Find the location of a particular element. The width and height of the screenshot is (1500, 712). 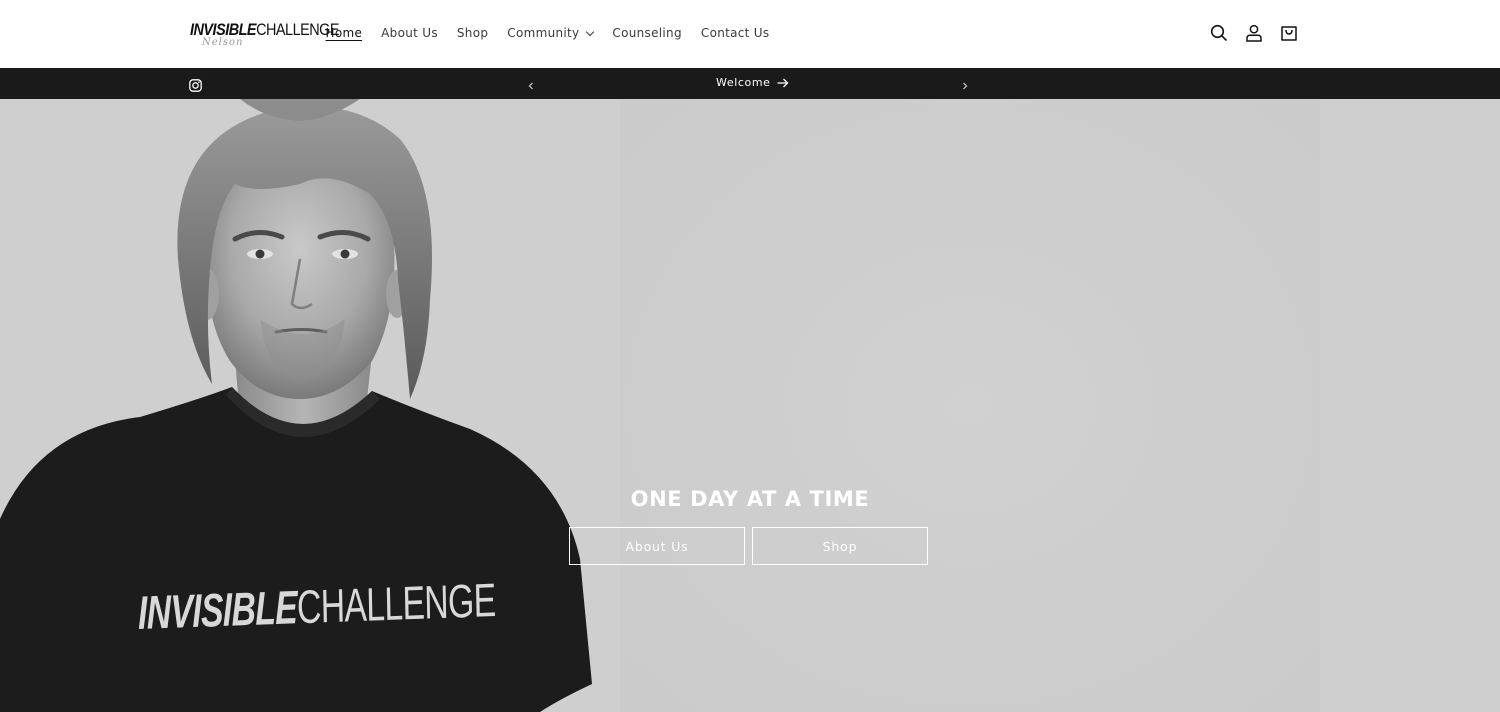

announcement-link: Welcome is located at coordinates (752, 83).